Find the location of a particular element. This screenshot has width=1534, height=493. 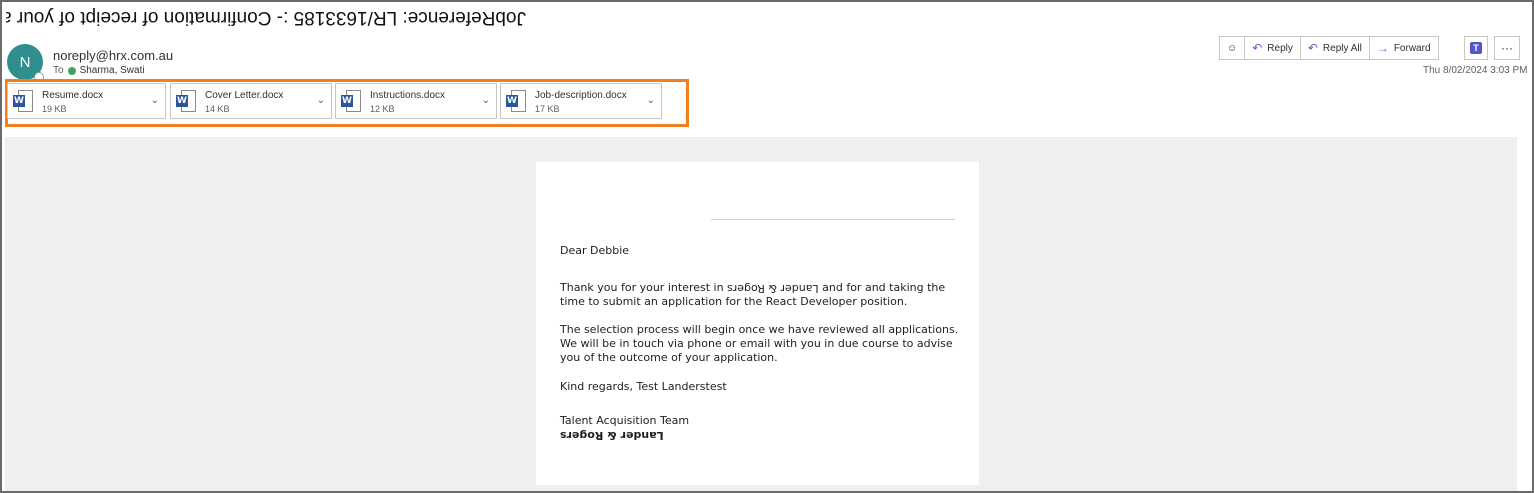

attachment-resume: W Resume.docx 19 KB ⌄ is located at coordinates (86, 101).